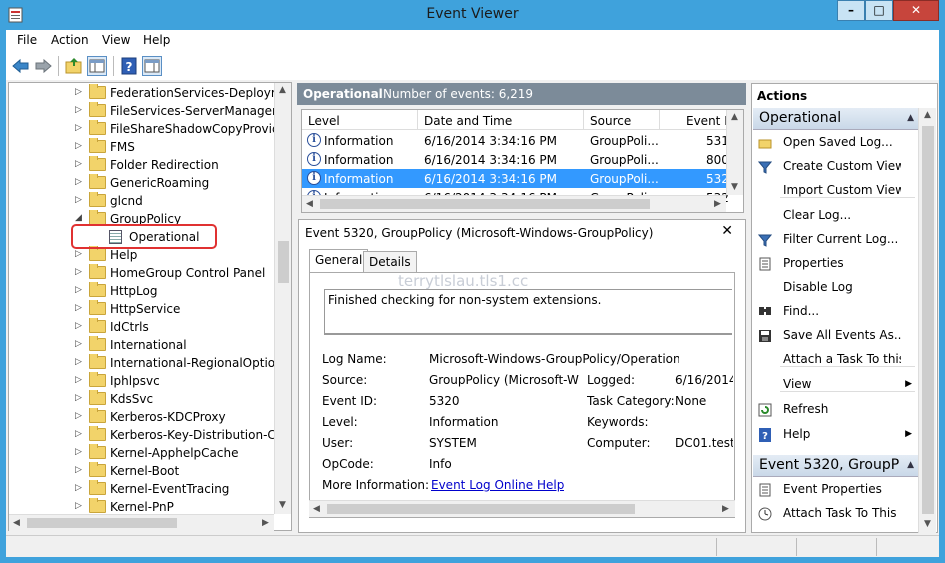 The width and height of the screenshot is (945, 563). I want to click on actions-section-event: Event 5320, GroupPolicy ▲, so click(836, 466).